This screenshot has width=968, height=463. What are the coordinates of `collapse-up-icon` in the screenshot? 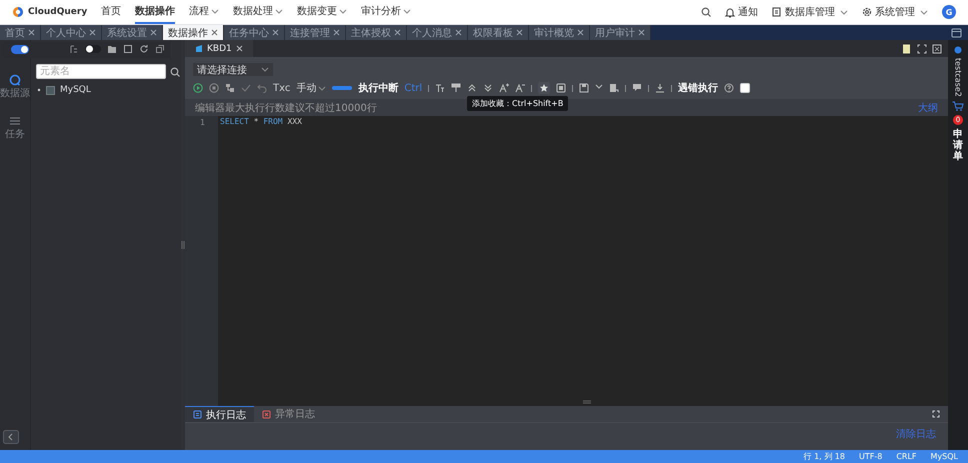 It's located at (472, 88).